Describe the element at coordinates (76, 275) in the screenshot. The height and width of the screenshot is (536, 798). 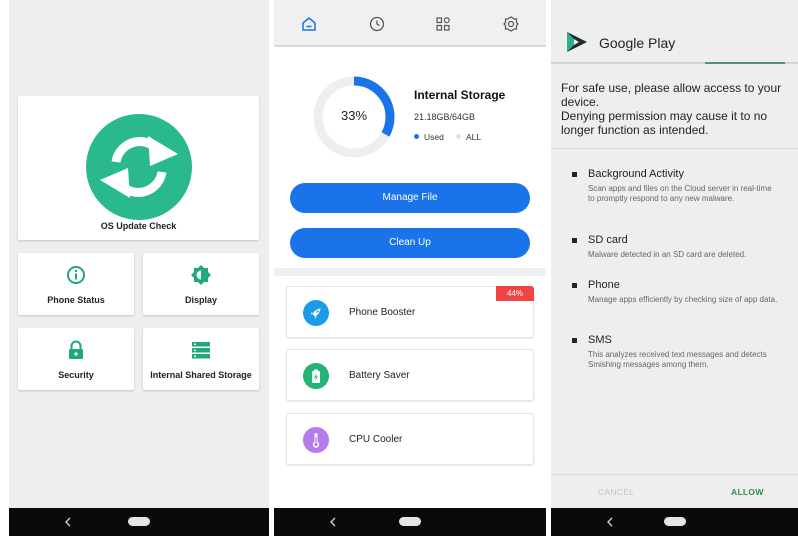
I see `info-icon` at that location.